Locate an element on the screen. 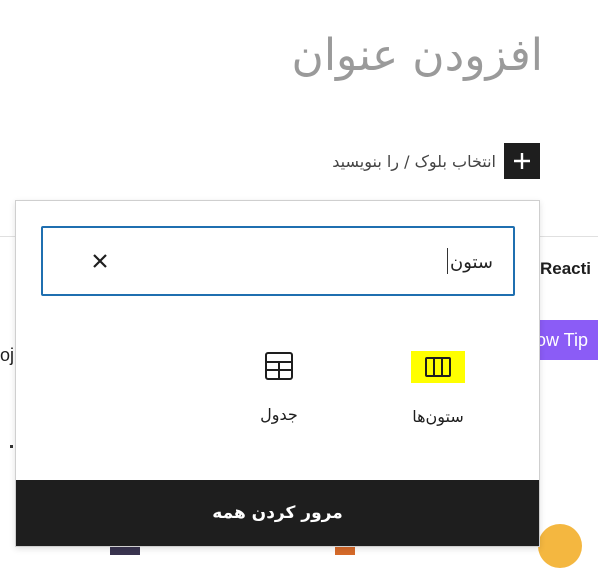 This screenshot has height=568, width=598. background-text-fragment: oj is located at coordinates (7, 355).